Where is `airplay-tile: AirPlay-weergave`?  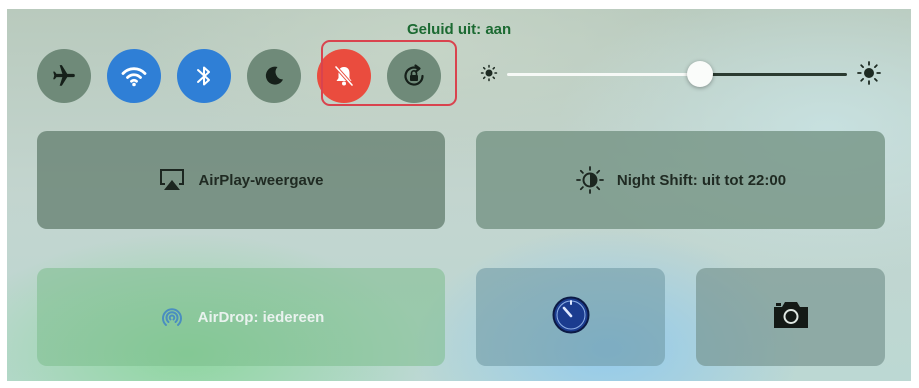 airplay-tile: AirPlay-weergave is located at coordinates (241, 180).